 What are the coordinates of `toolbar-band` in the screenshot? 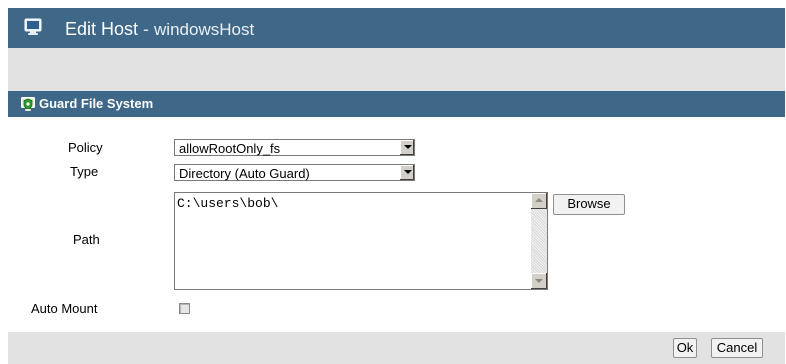 It's located at (396, 69).